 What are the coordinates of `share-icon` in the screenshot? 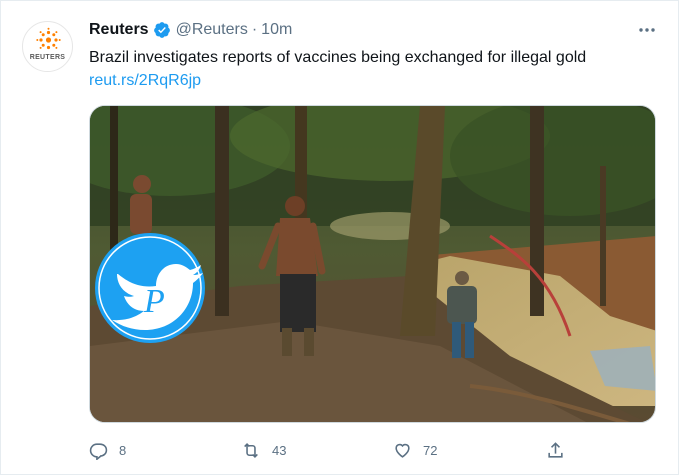 It's located at (555, 449).